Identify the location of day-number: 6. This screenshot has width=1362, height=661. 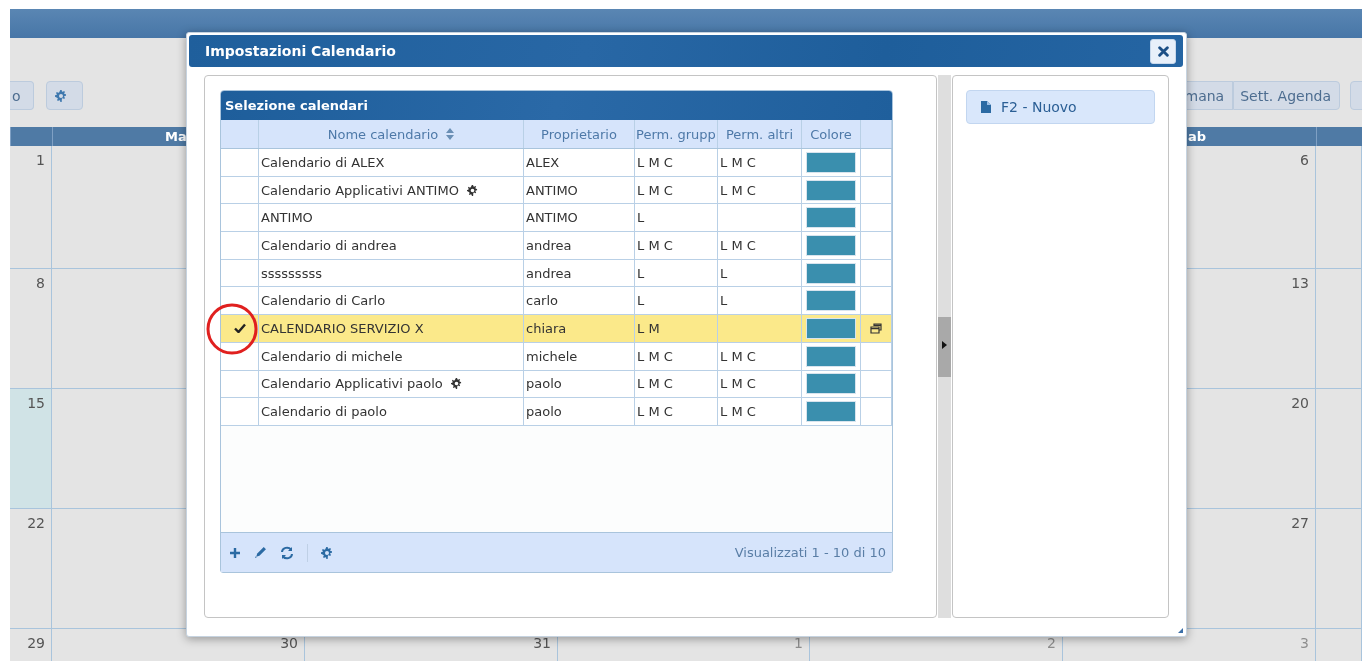
(1304, 160).